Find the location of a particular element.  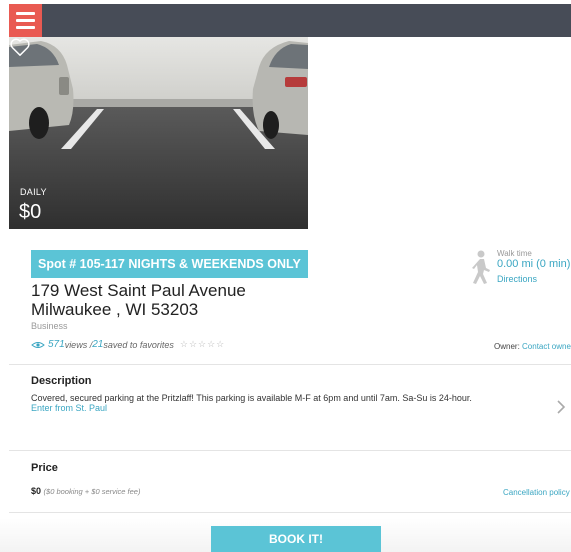

eye-icon is located at coordinates (38, 344).